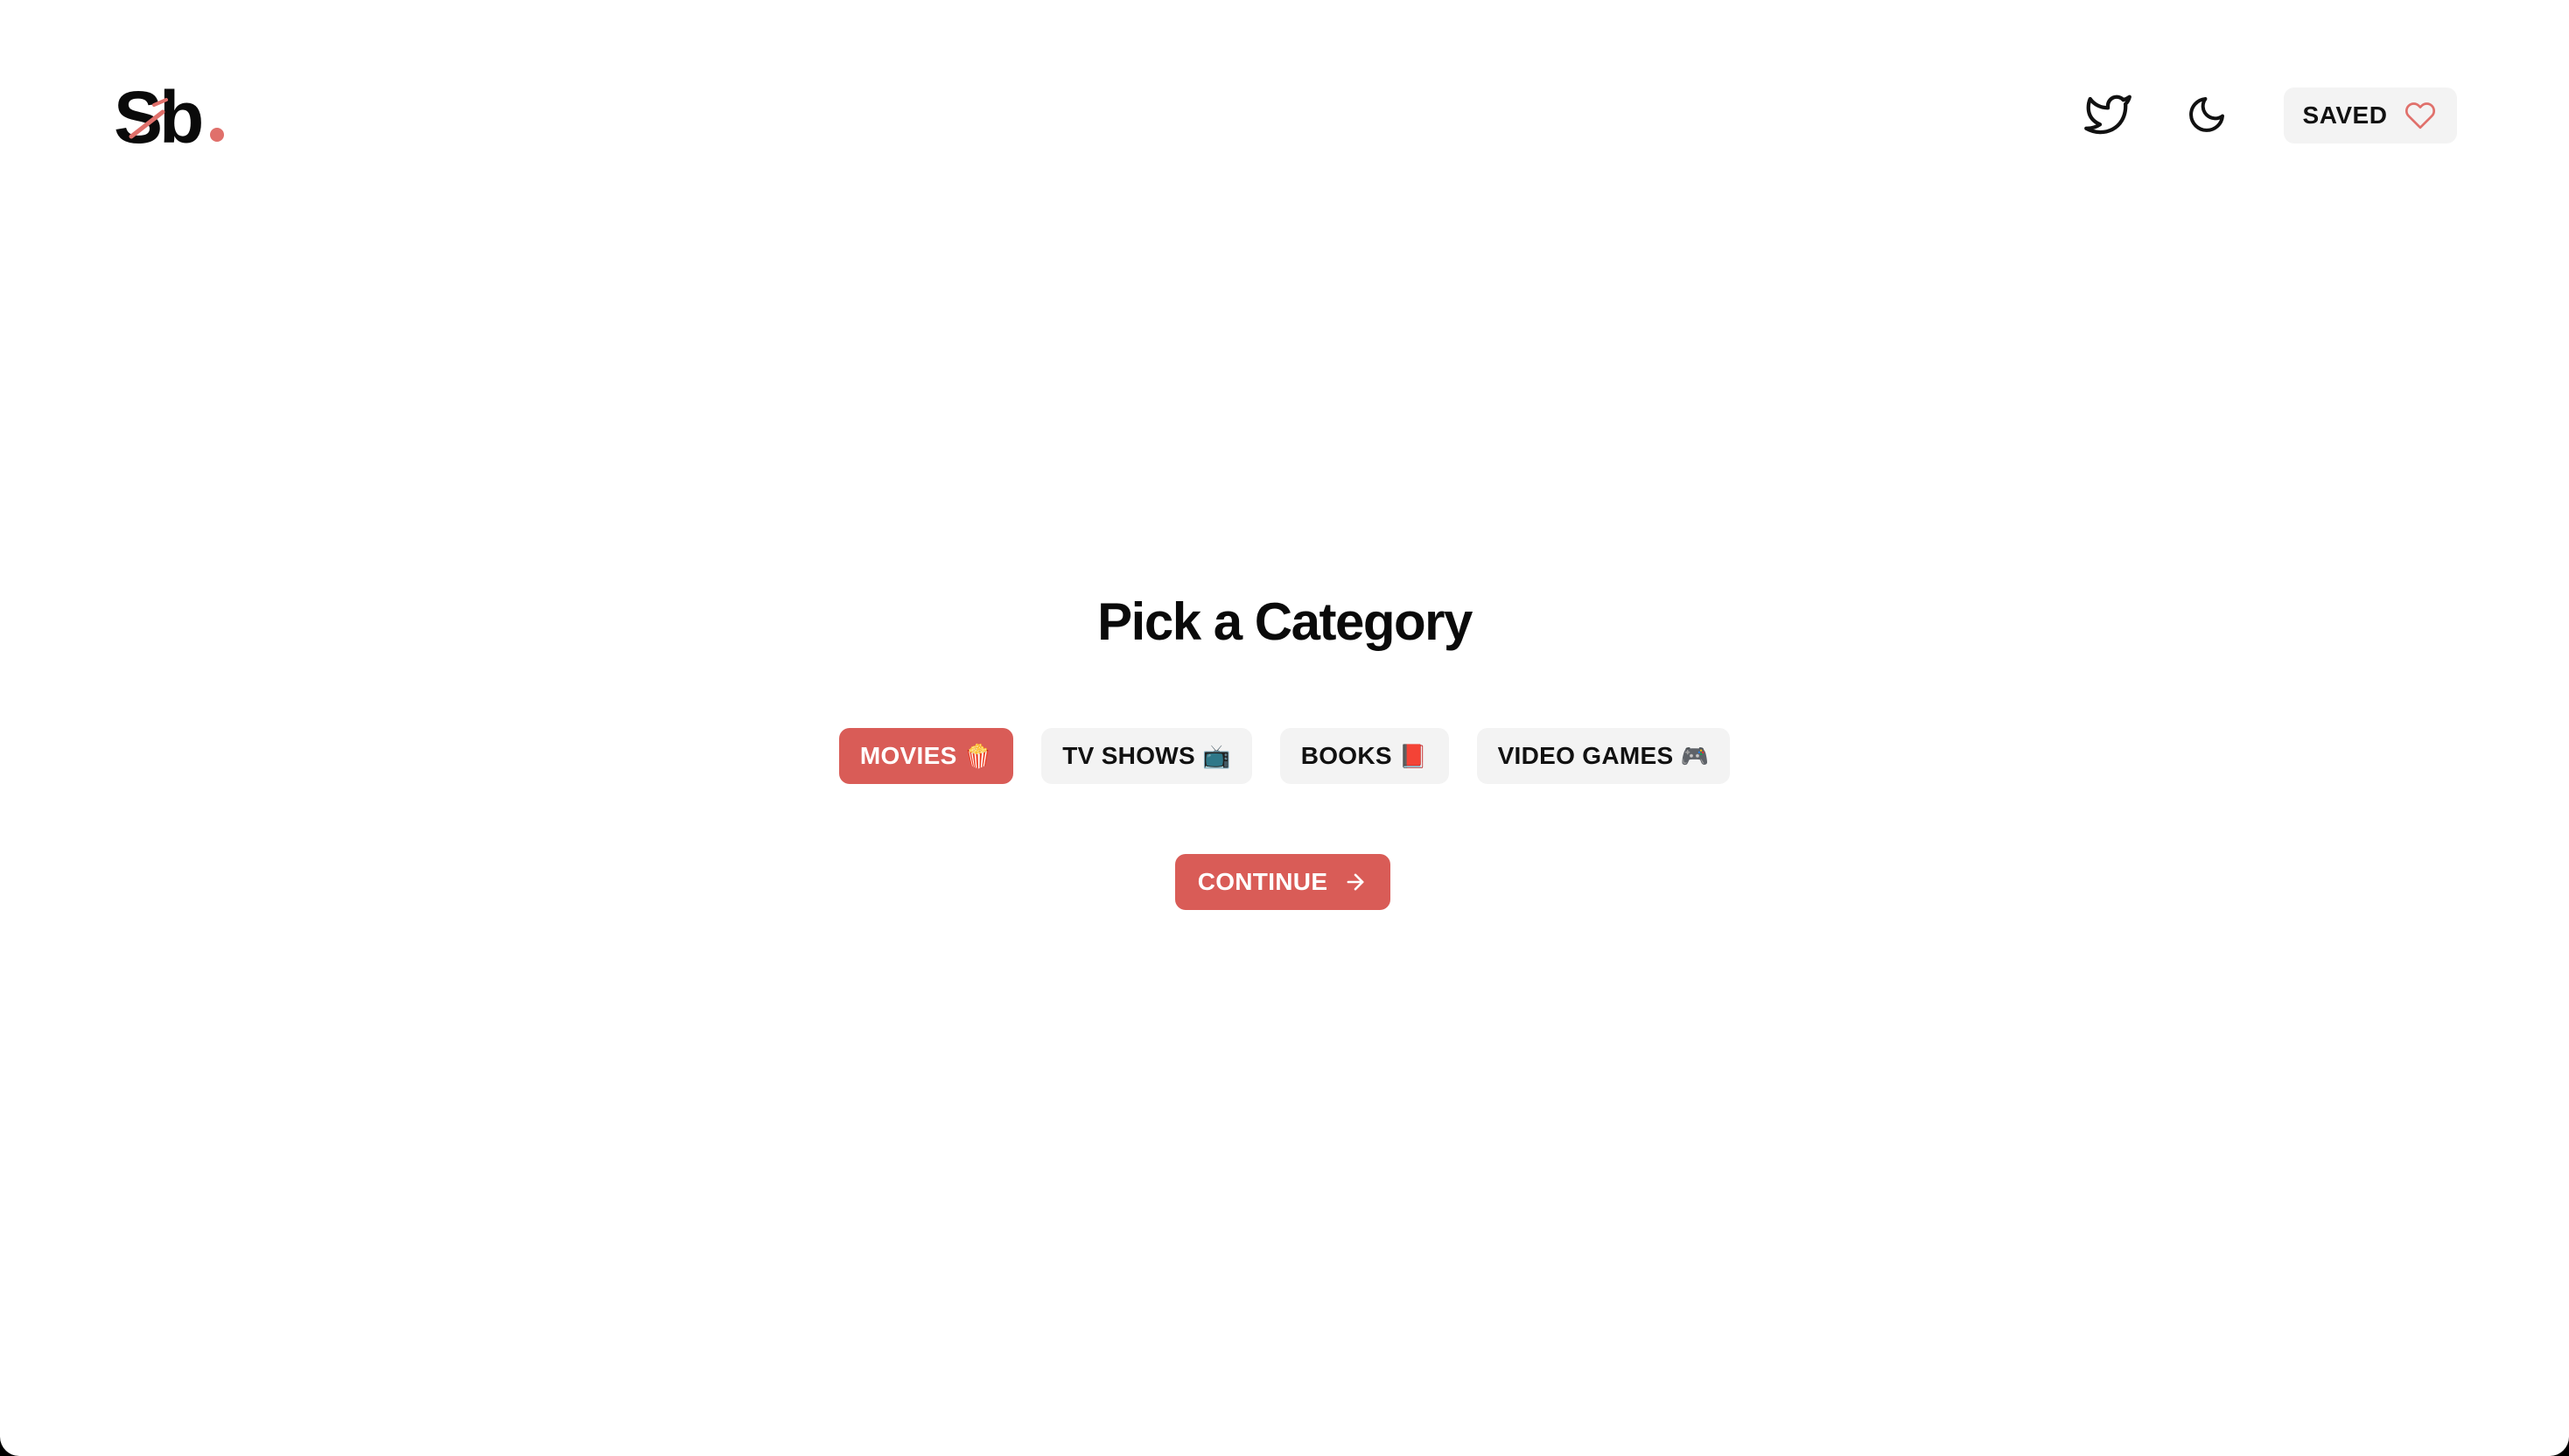  I want to click on logo: Sb, so click(175, 117).